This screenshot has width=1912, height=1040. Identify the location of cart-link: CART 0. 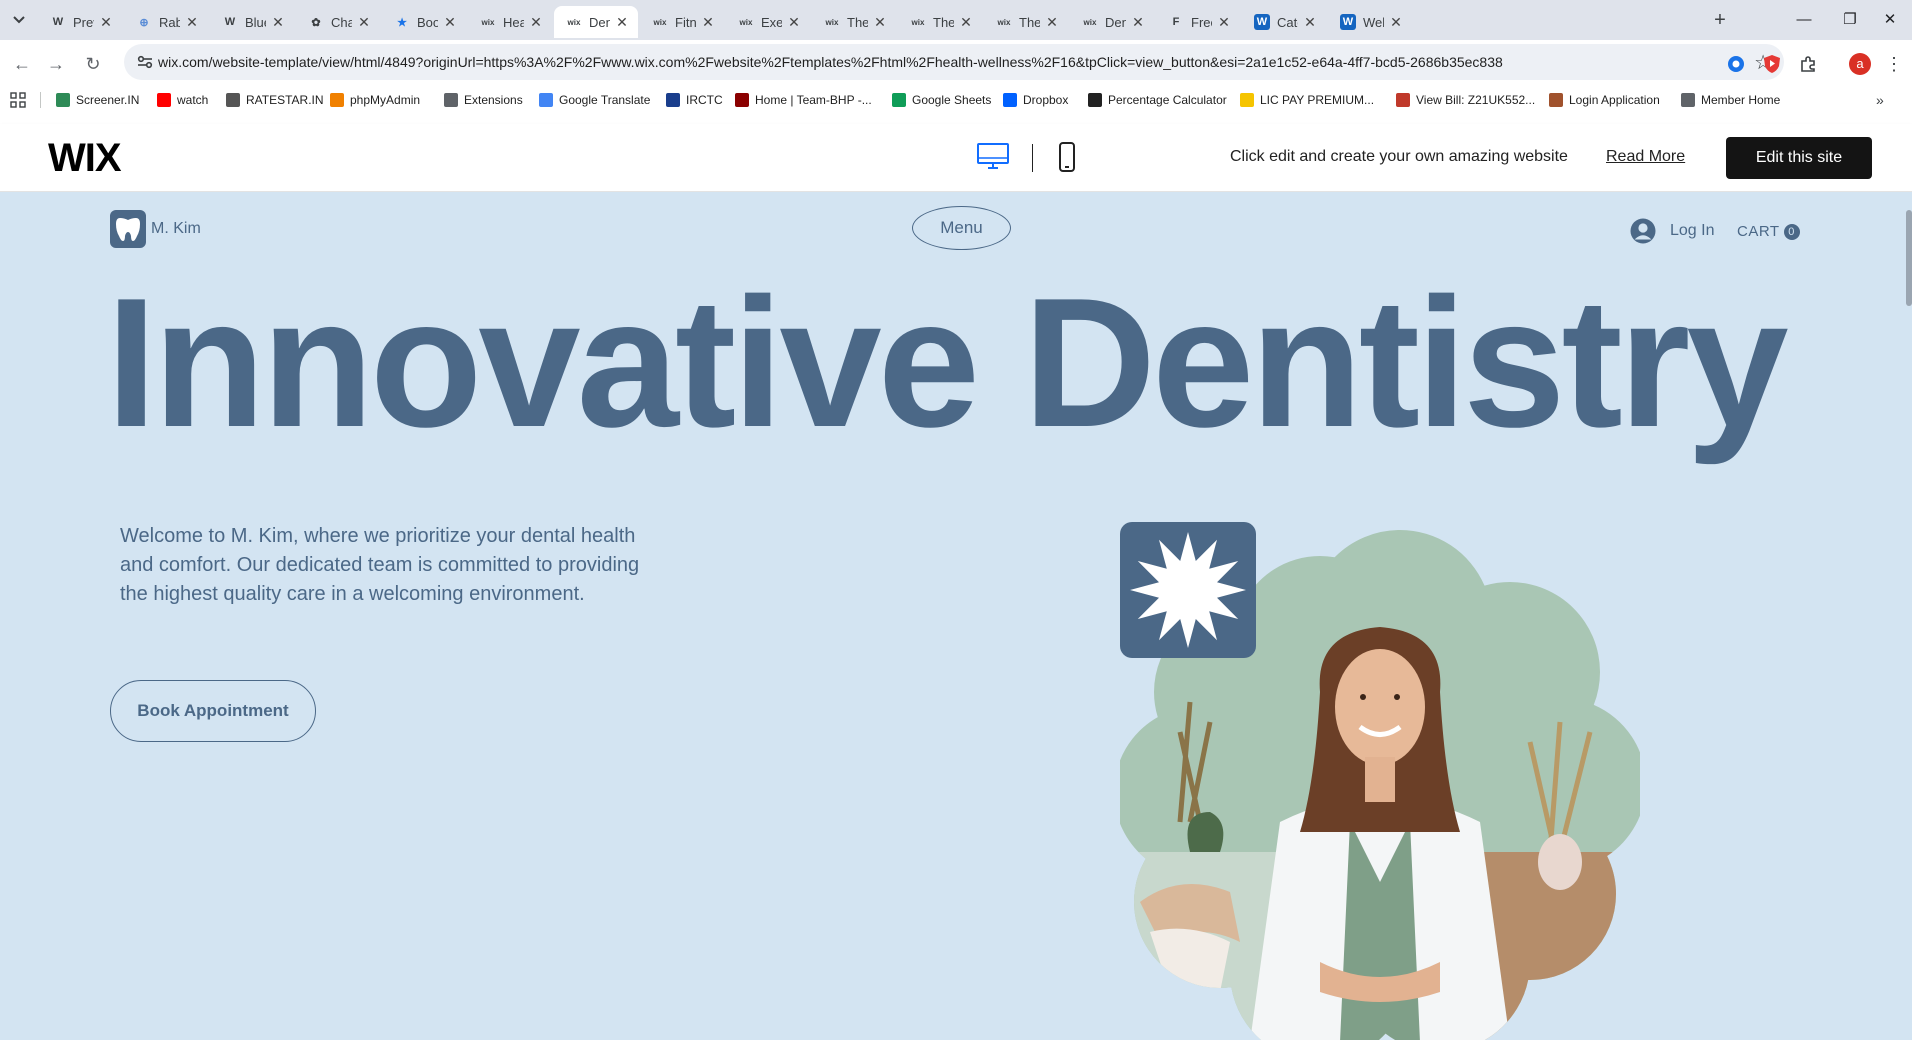
(1768, 231).